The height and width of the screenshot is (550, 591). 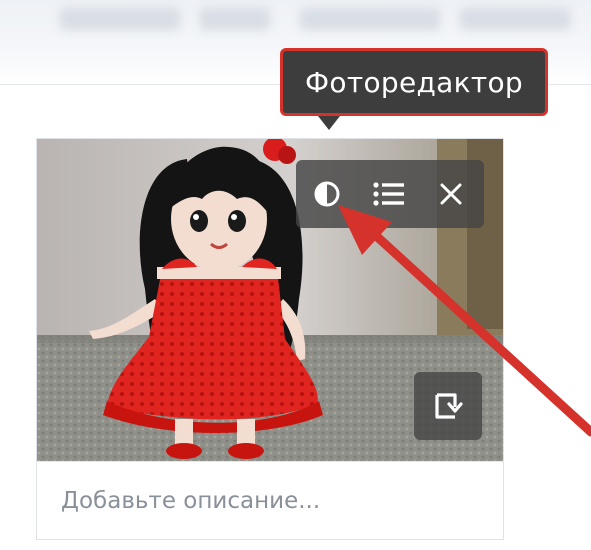 I want to click on photo-toolbar, so click(x=390, y=194).